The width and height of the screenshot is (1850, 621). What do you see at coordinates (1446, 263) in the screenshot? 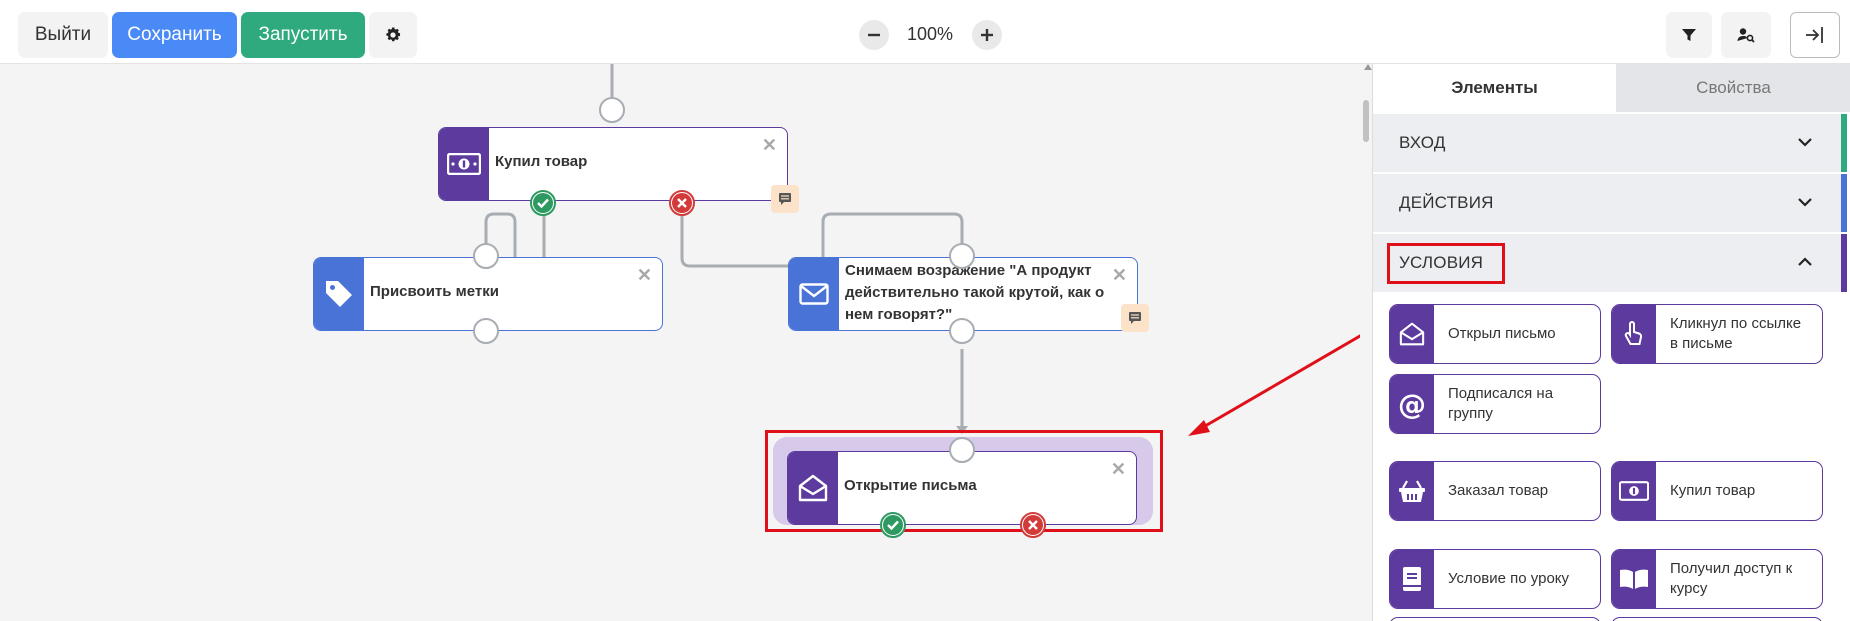
I see `conditions-highlight` at bounding box center [1446, 263].